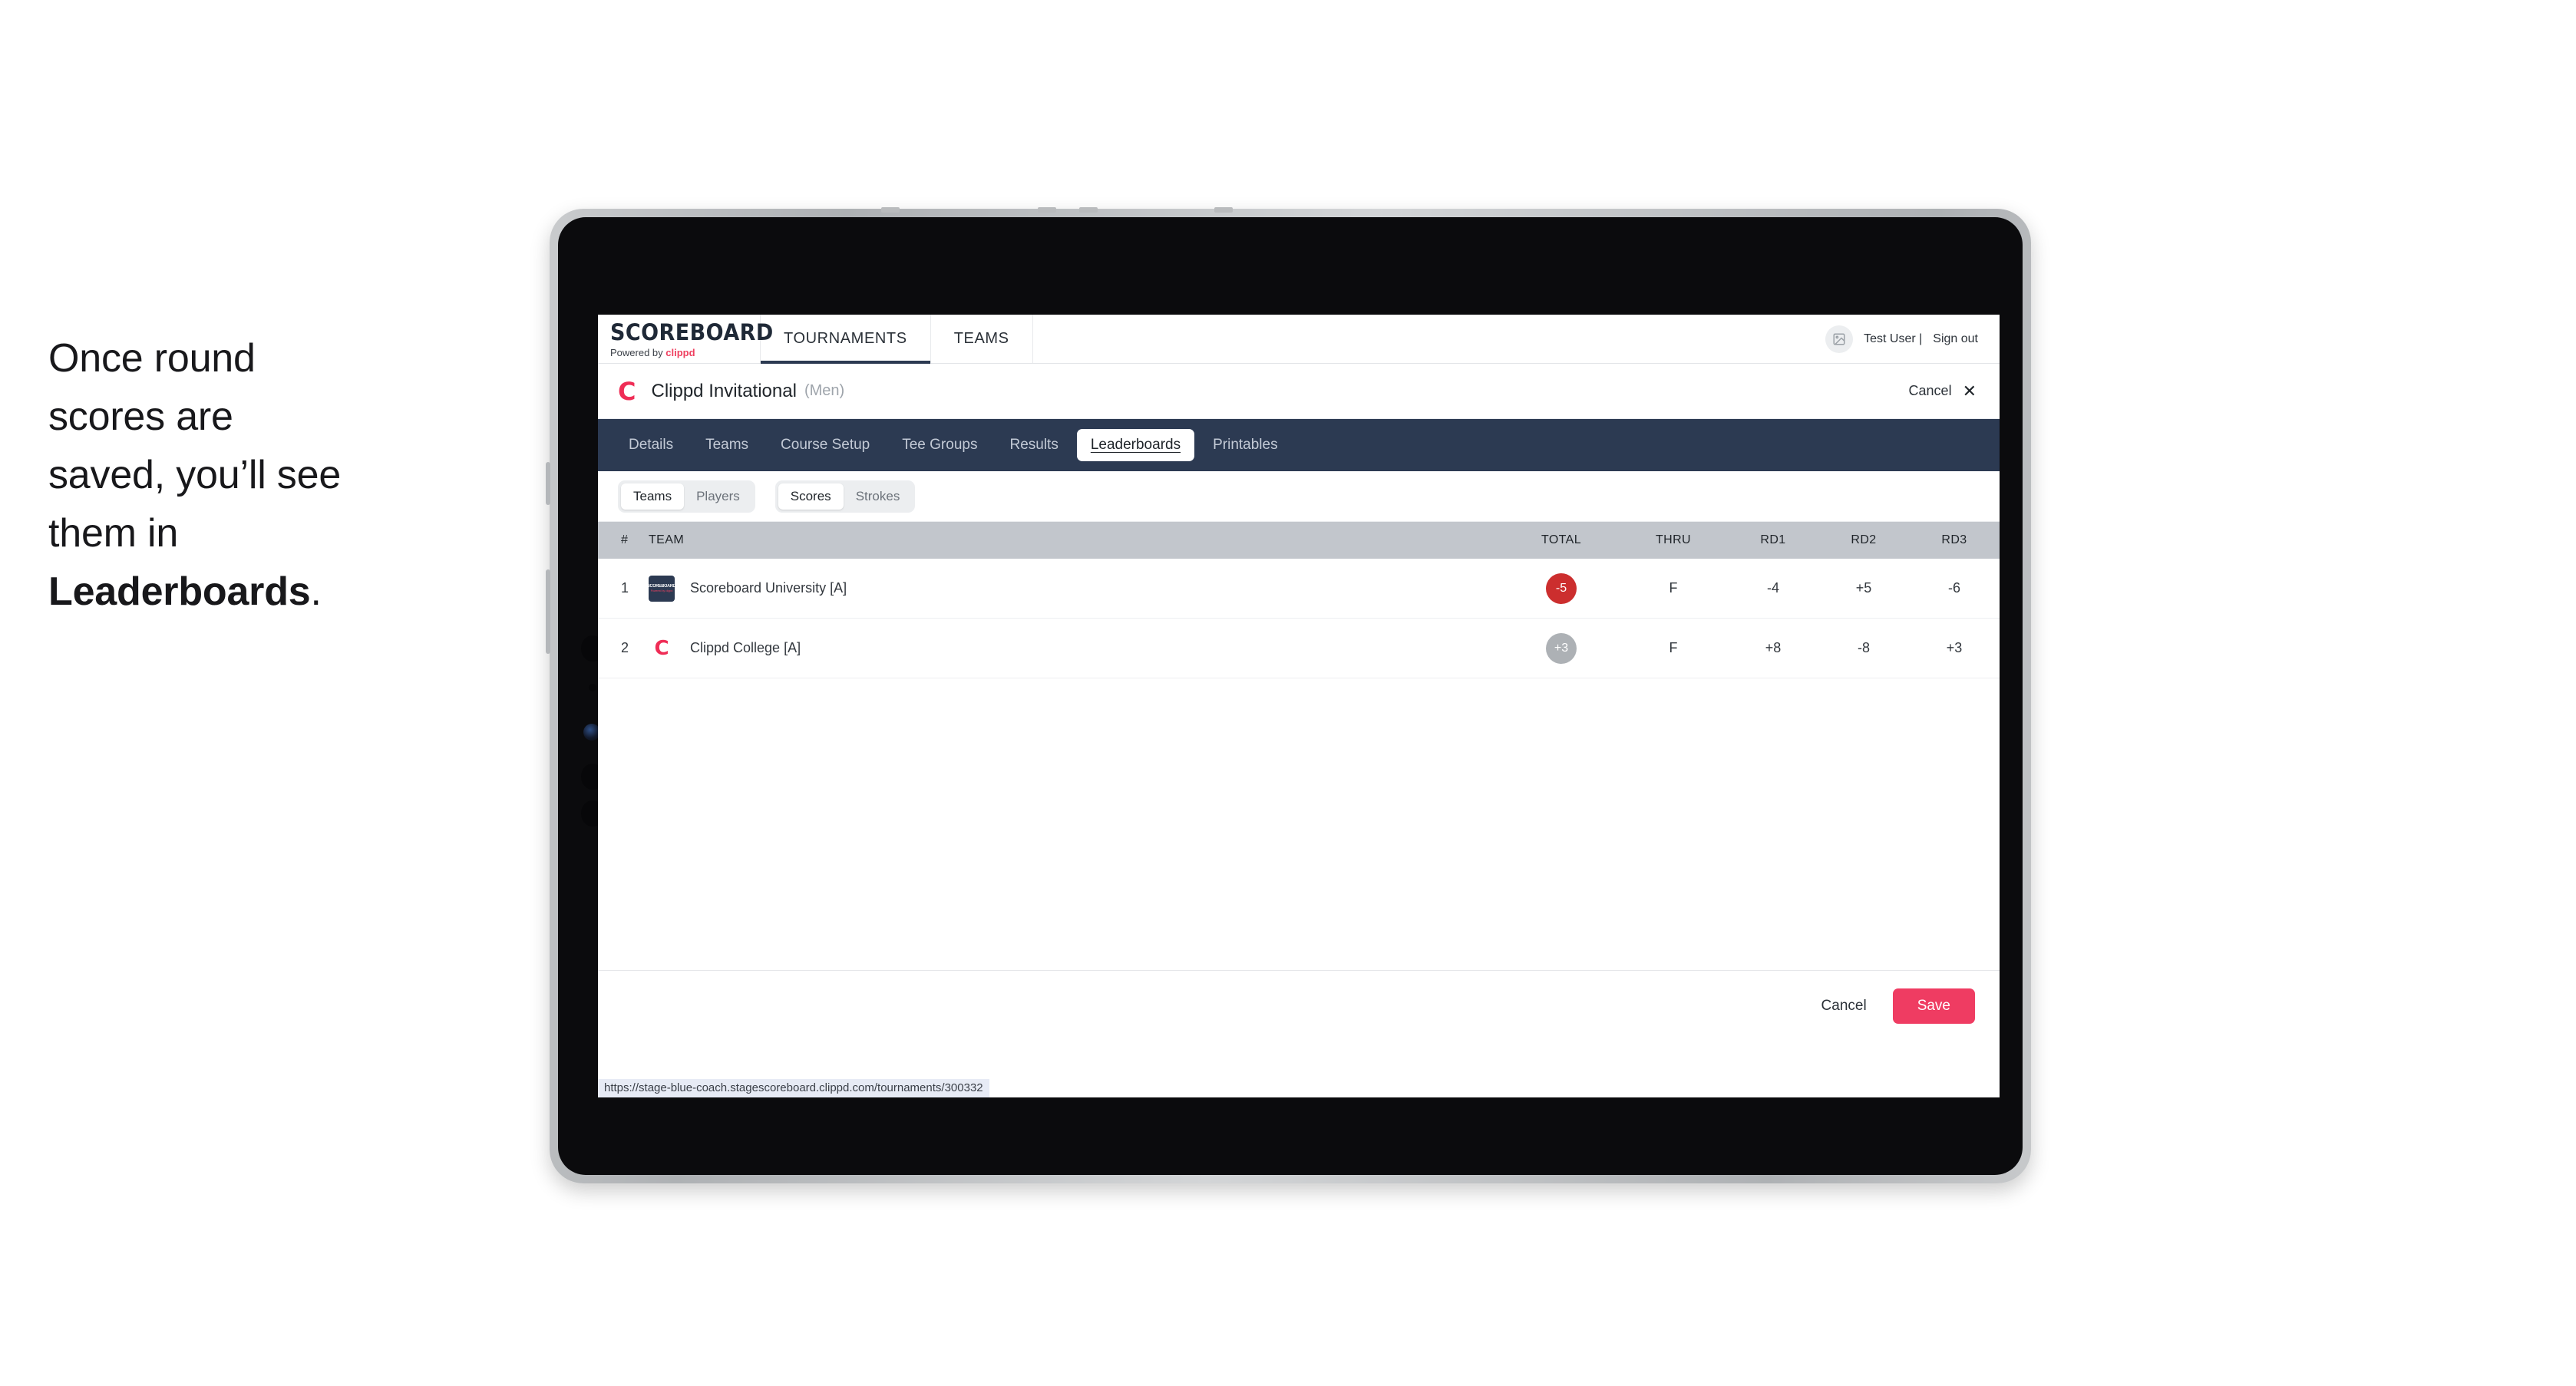 Image resolution: width=2576 pixels, height=1386 pixels. I want to click on team-logo-line-1: SCOREBOARD, so click(662, 586).